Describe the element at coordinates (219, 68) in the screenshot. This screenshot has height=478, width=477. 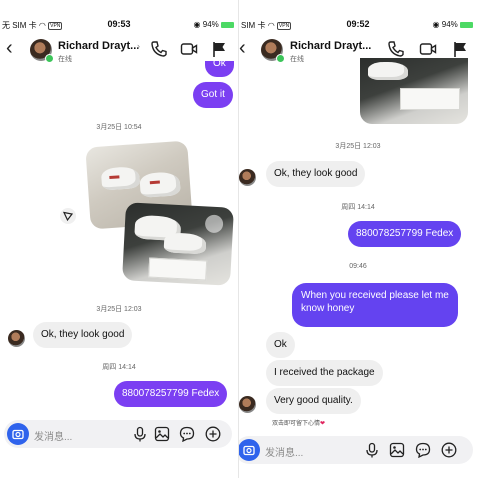
I see `message-bubble-partial: Ok` at that location.